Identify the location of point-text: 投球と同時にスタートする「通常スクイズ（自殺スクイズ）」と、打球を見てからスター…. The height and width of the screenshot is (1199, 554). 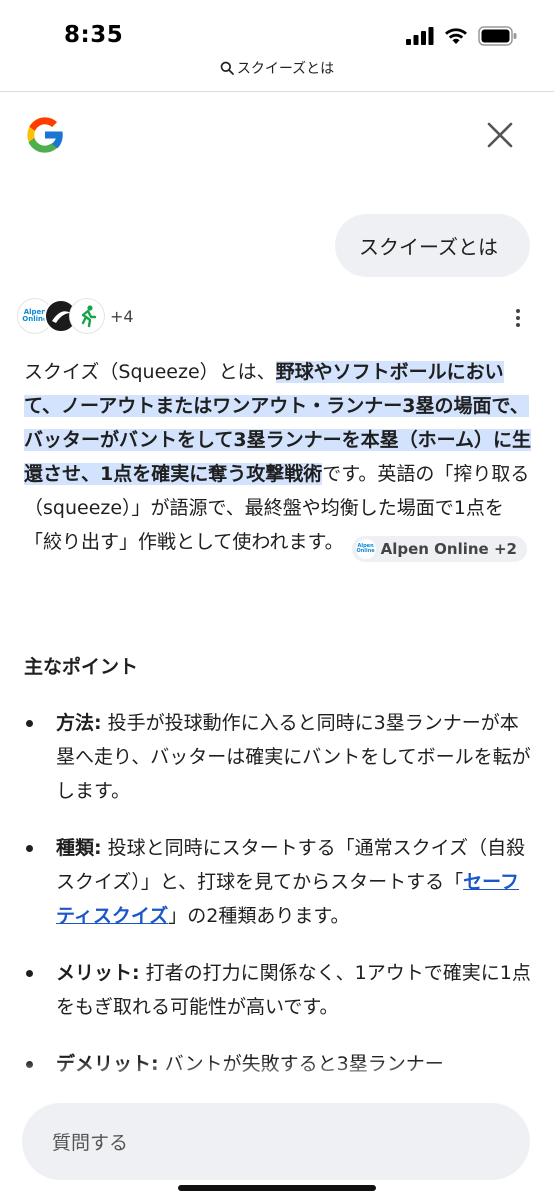
(291, 865).